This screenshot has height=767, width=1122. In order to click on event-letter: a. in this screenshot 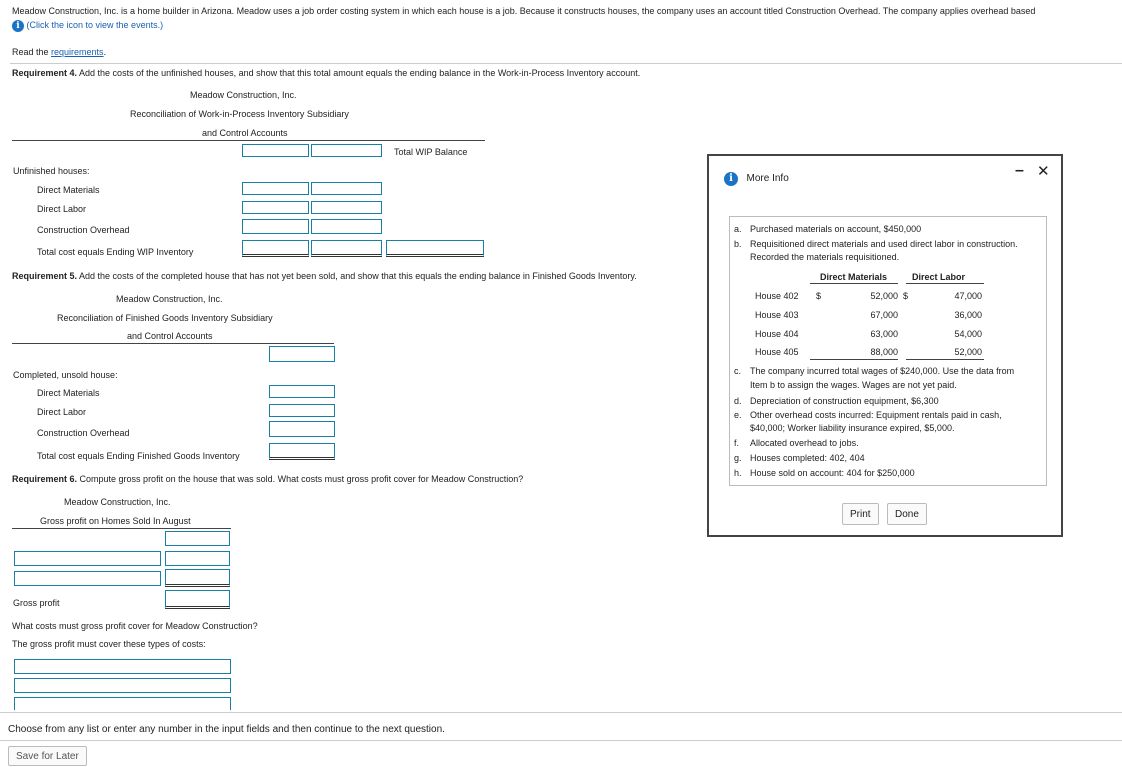, I will do `click(738, 229)`.